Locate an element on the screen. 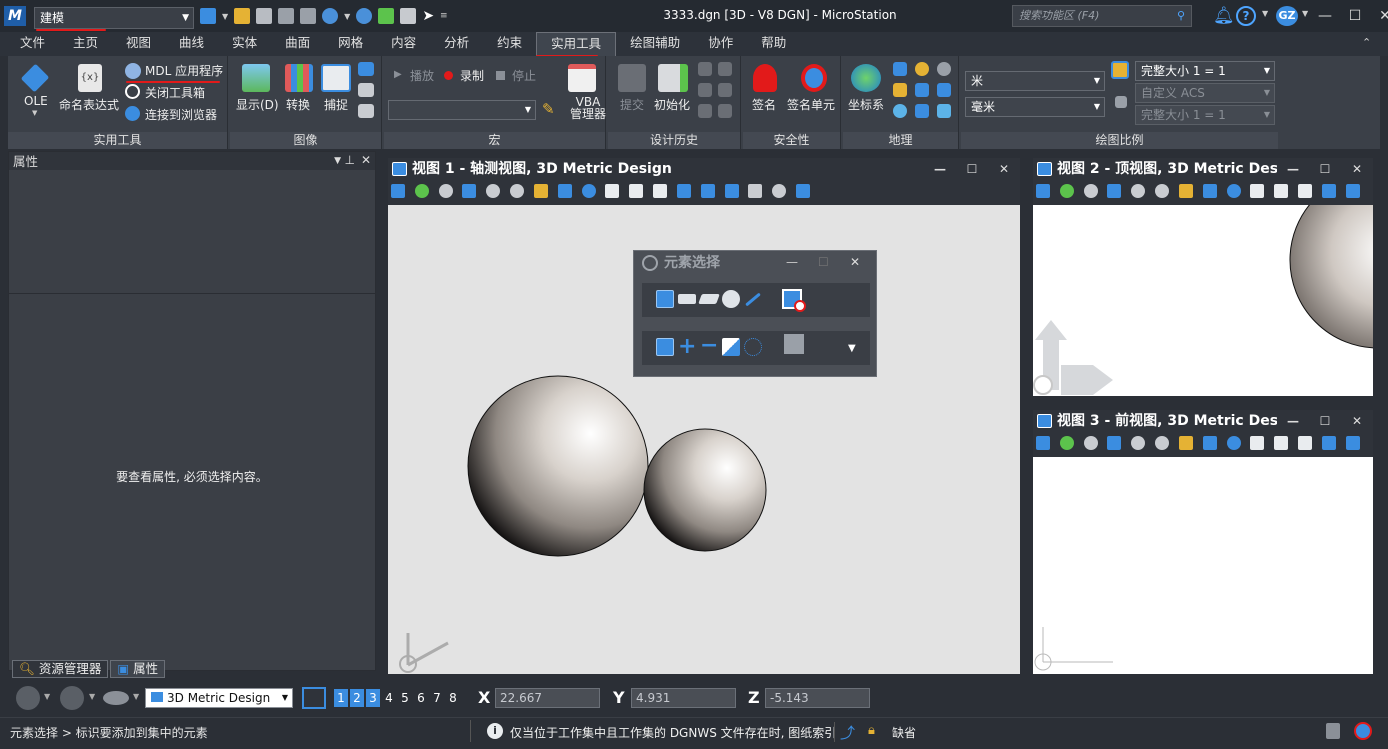  workflow-select: 建模 ▼ is located at coordinates (114, 18).